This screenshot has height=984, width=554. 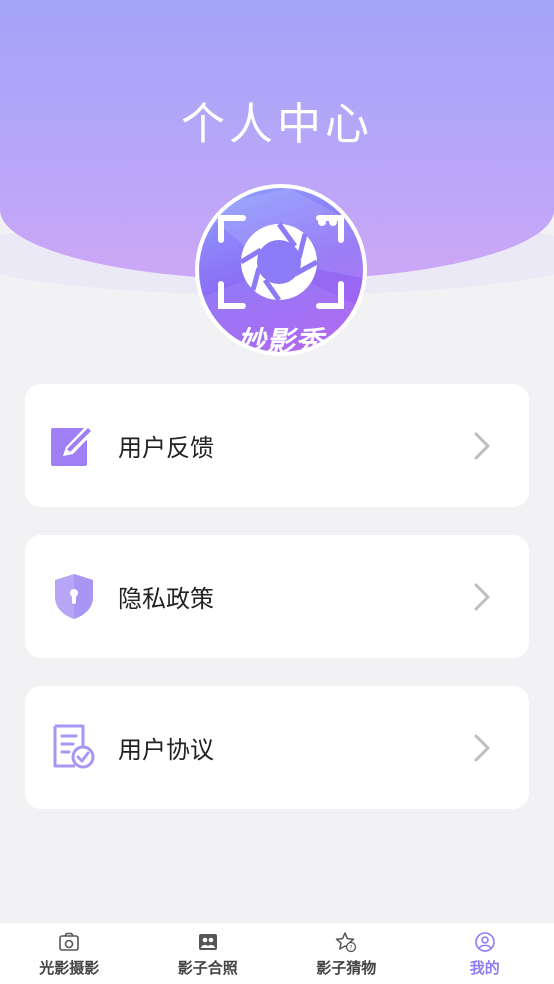 I want to click on tab-group-photo: 影子合照, so click(x=208, y=953).